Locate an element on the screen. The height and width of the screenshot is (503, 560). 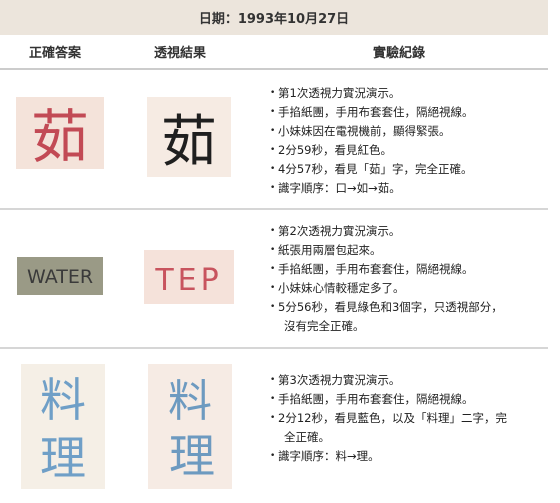
correct-answer-image-liaoli: 料 理 is located at coordinates (63, 426).